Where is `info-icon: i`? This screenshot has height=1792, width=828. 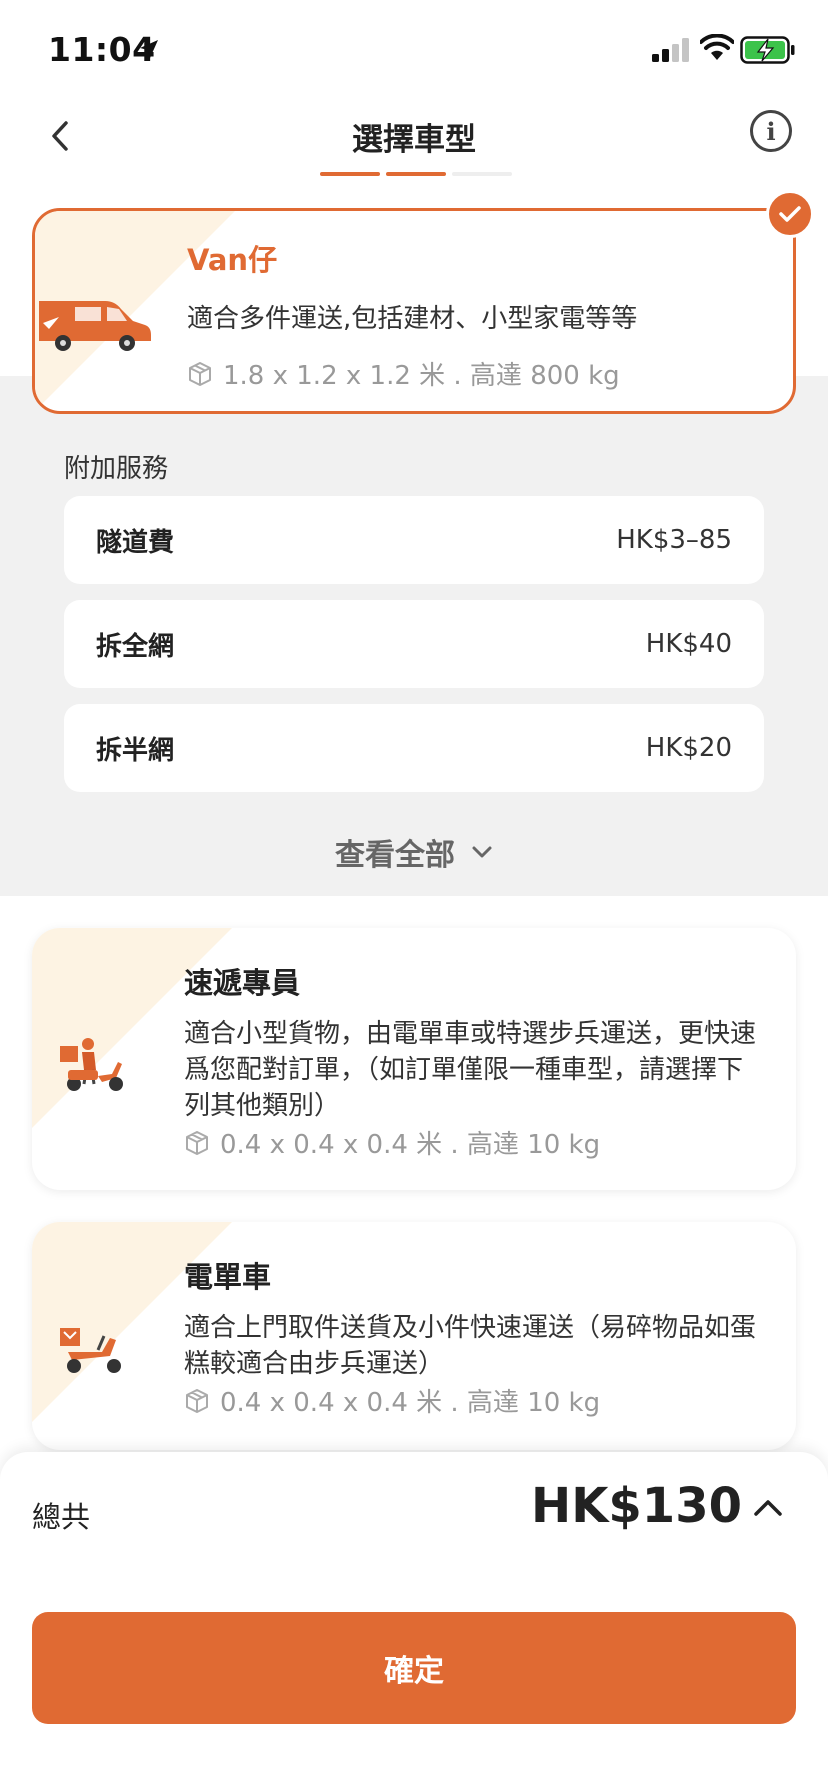 info-icon: i is located at coordinates (771, 131).